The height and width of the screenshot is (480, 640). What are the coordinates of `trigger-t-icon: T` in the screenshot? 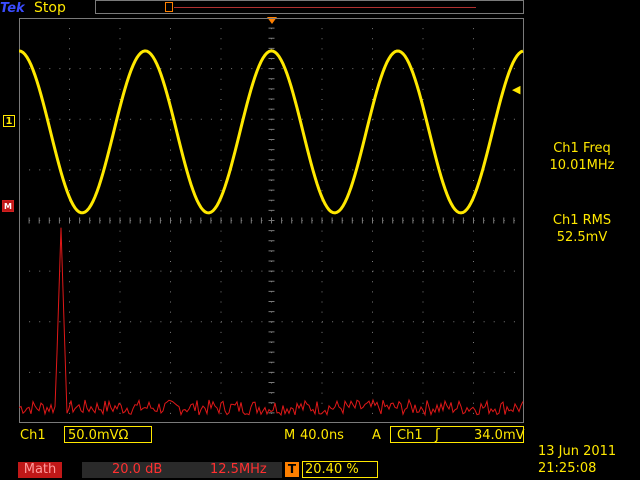 It's located at (292, 469).